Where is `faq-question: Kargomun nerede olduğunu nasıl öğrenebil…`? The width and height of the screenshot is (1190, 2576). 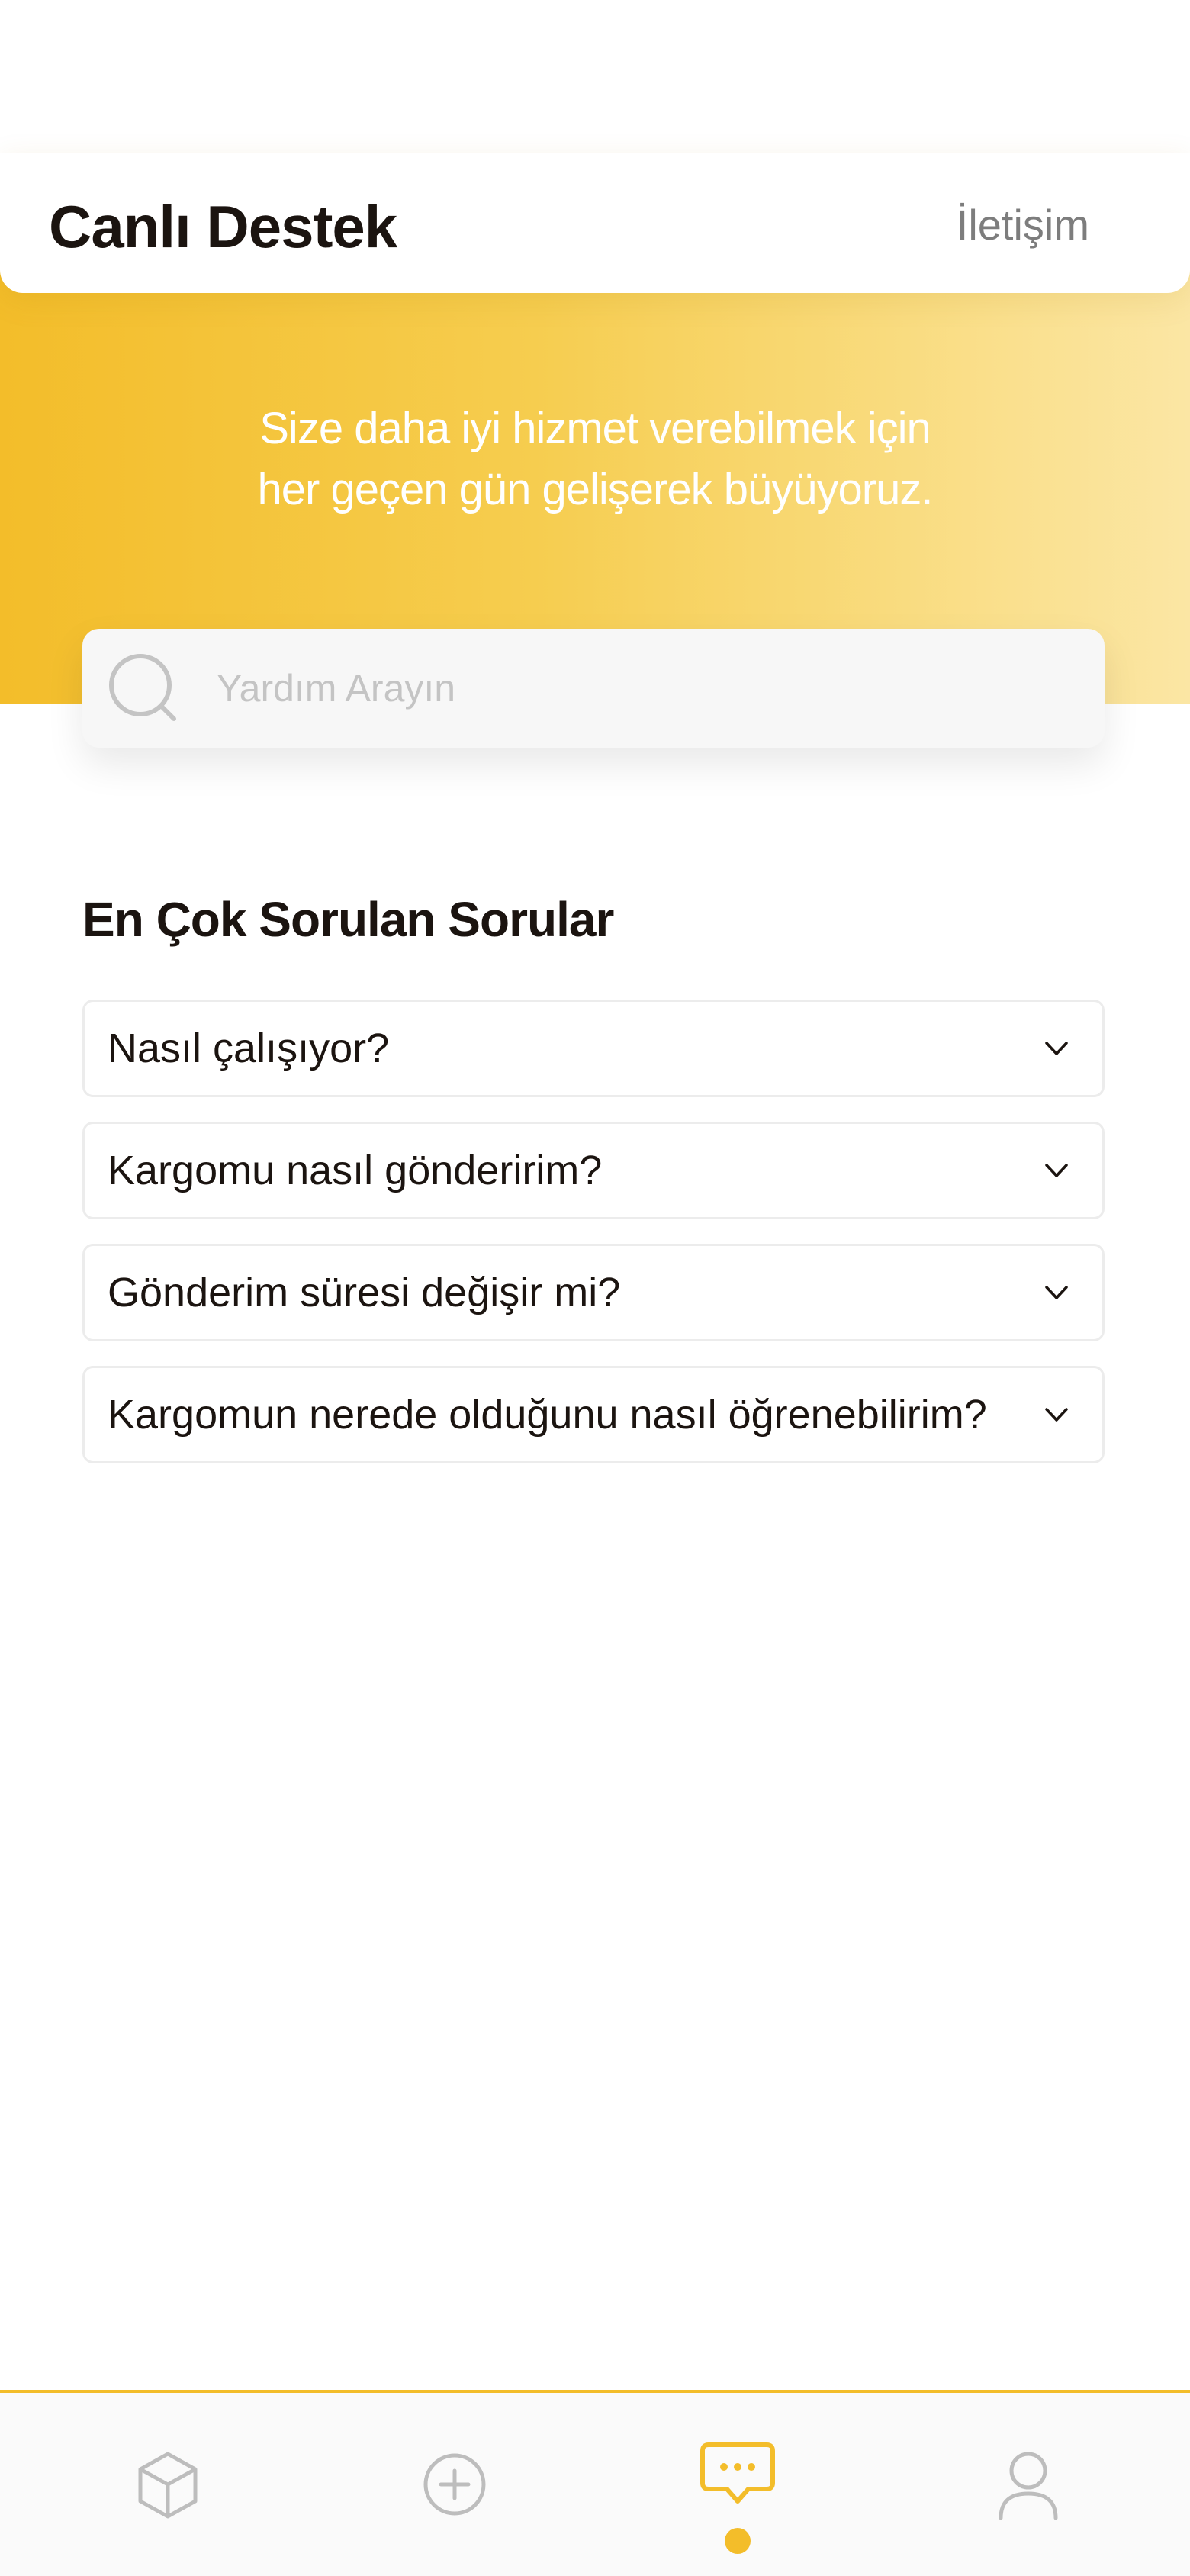
faq-question: Kargomun nerede olduğunu nasıl öğrenebil… is located at coordinates (547, 1415).